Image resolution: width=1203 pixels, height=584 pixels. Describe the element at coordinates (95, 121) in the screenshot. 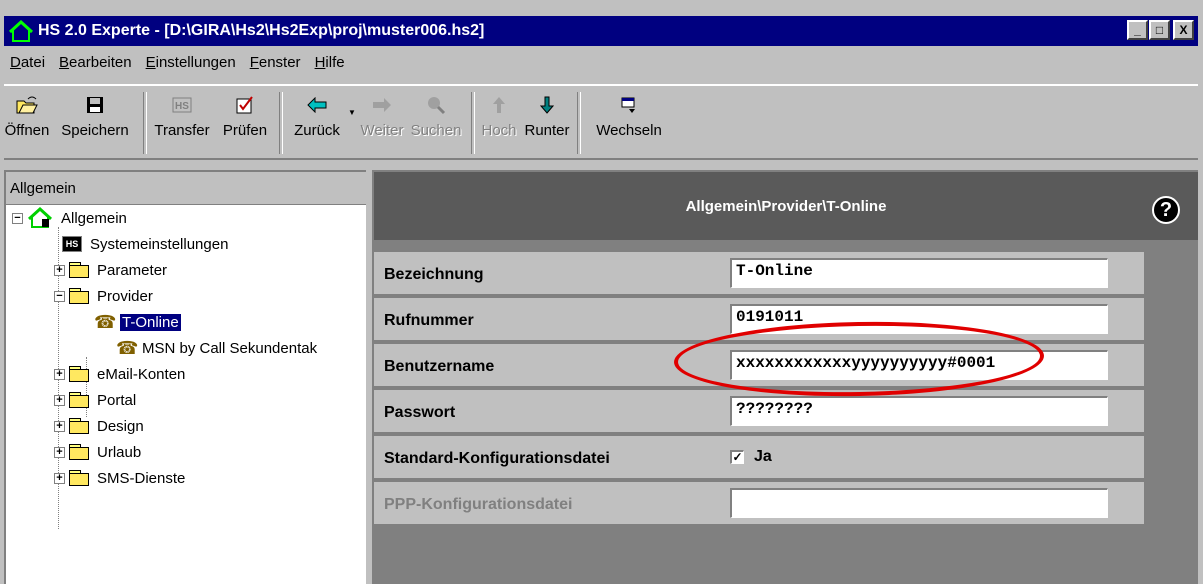

I see `save-button: Speichern` at that location.